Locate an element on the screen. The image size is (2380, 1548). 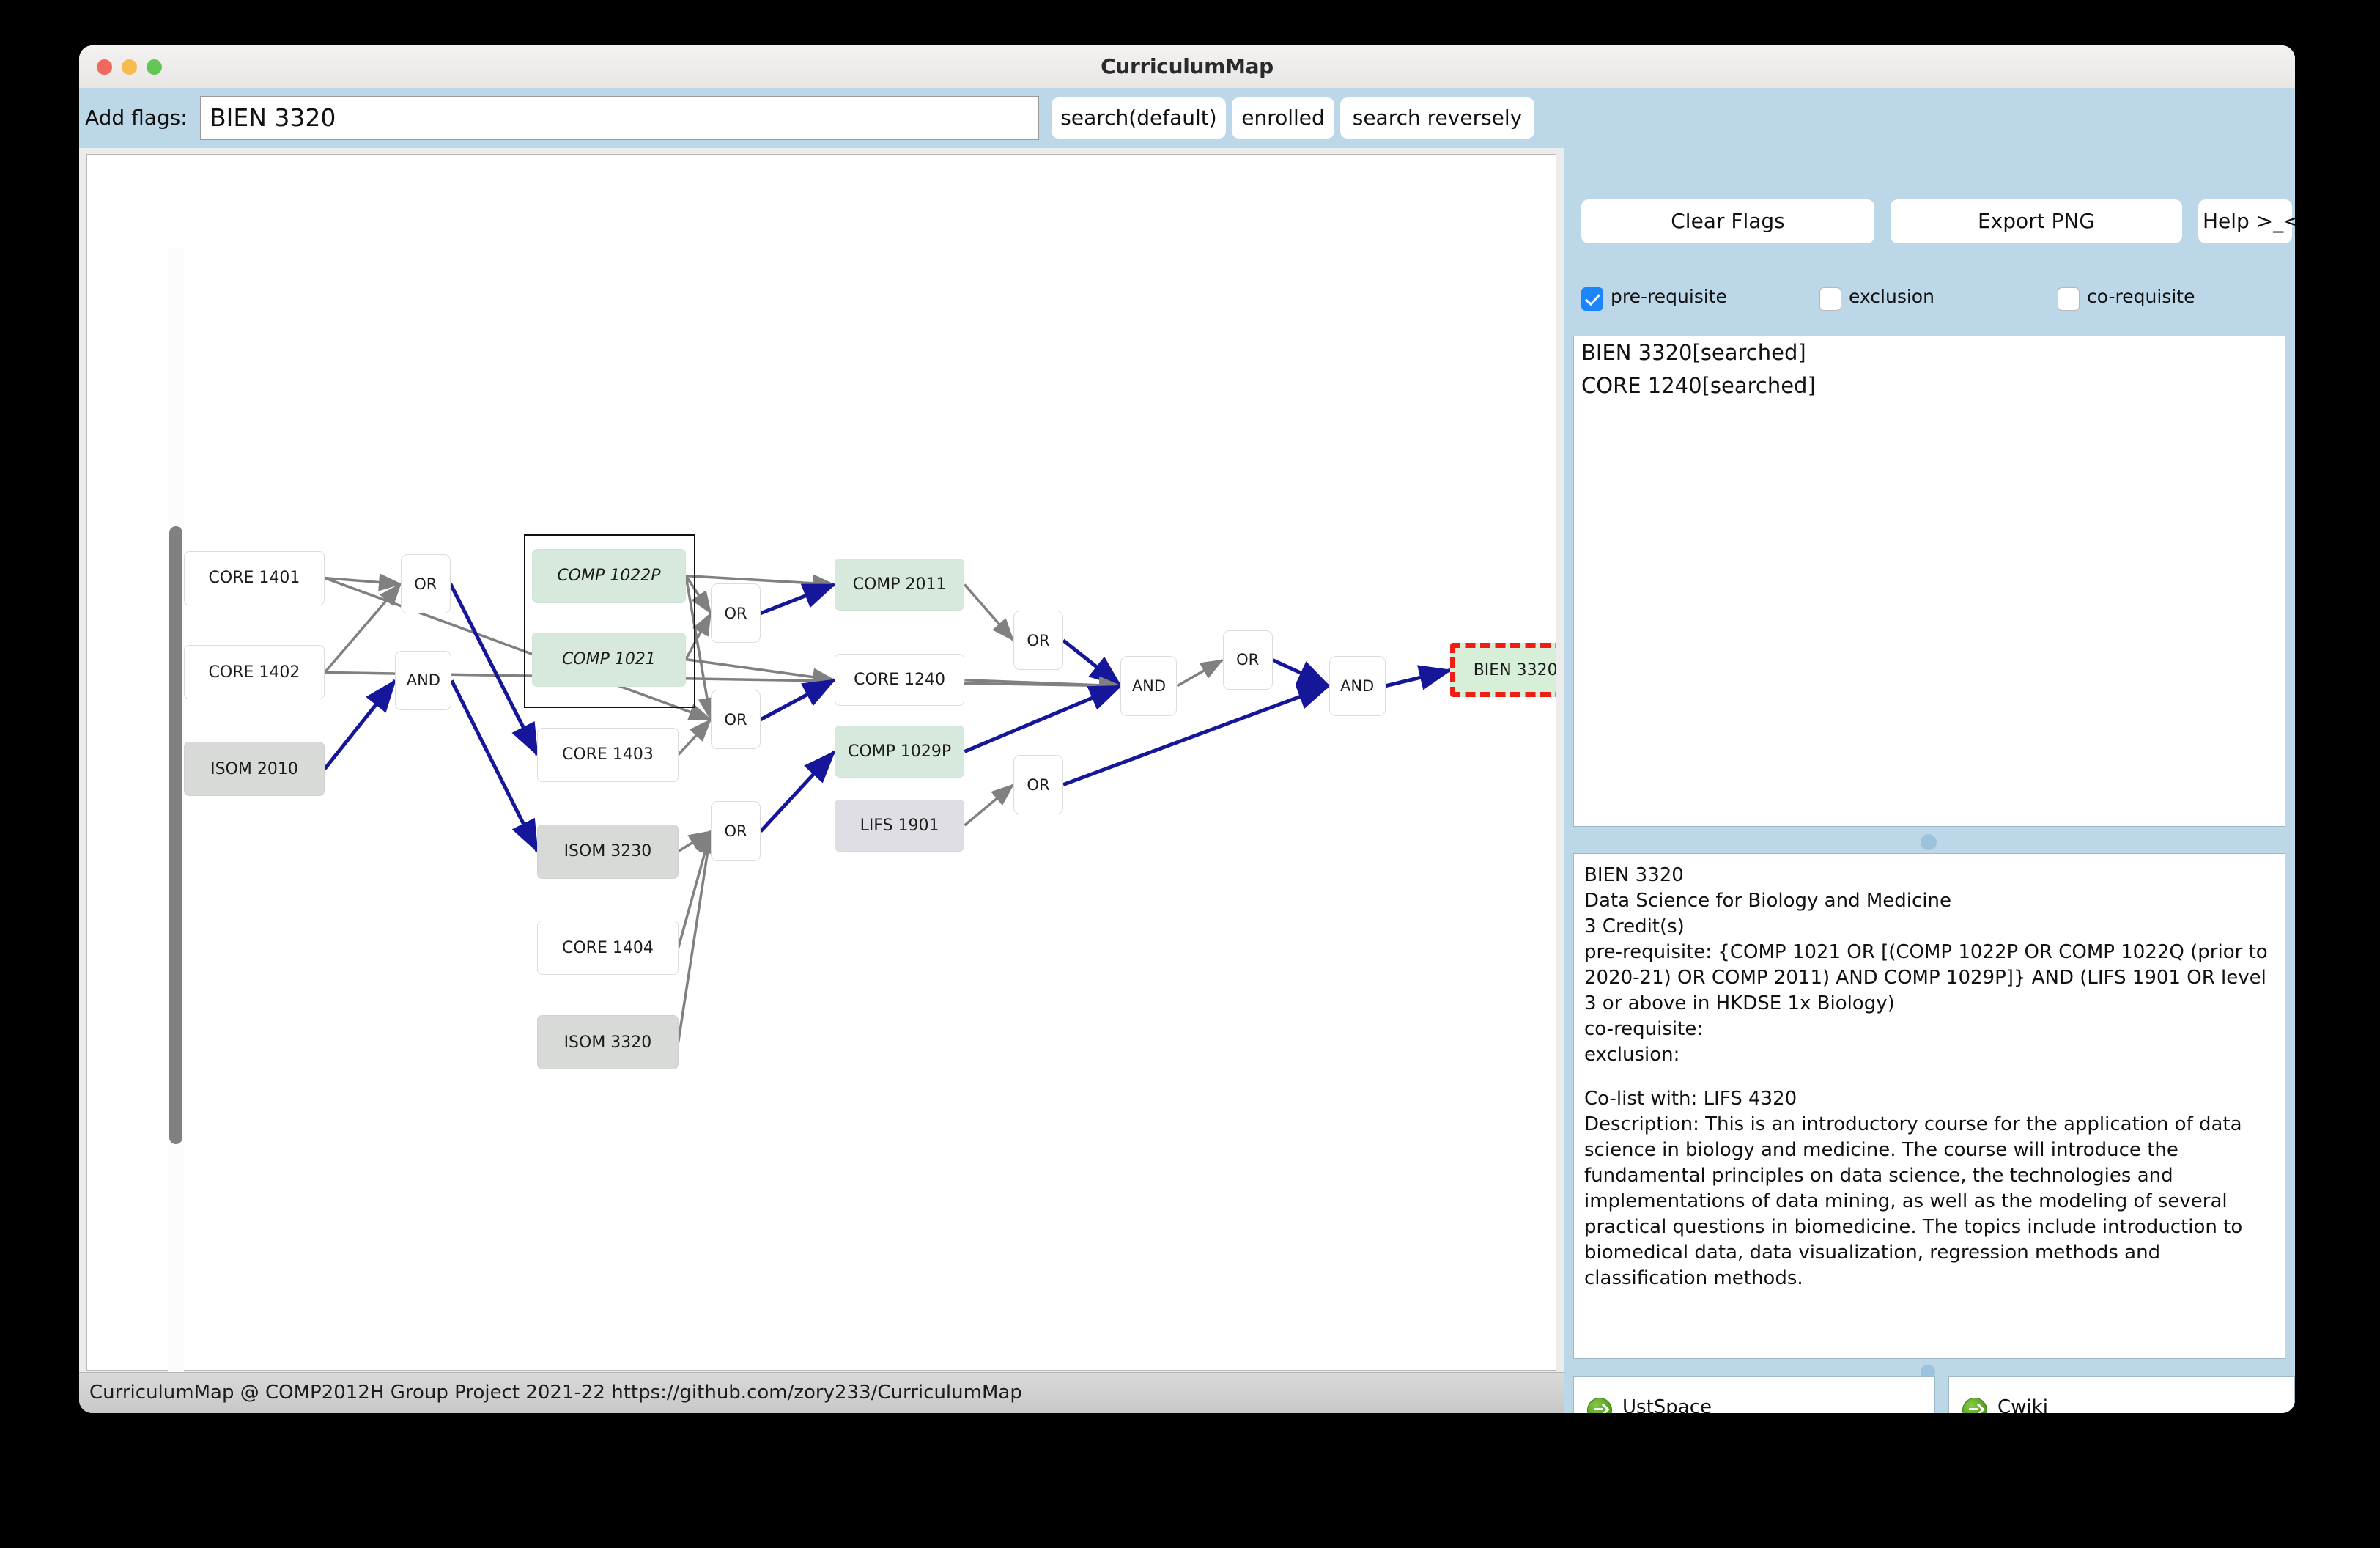
course-node: COMP 2011 is located at coordinates (899, 584).